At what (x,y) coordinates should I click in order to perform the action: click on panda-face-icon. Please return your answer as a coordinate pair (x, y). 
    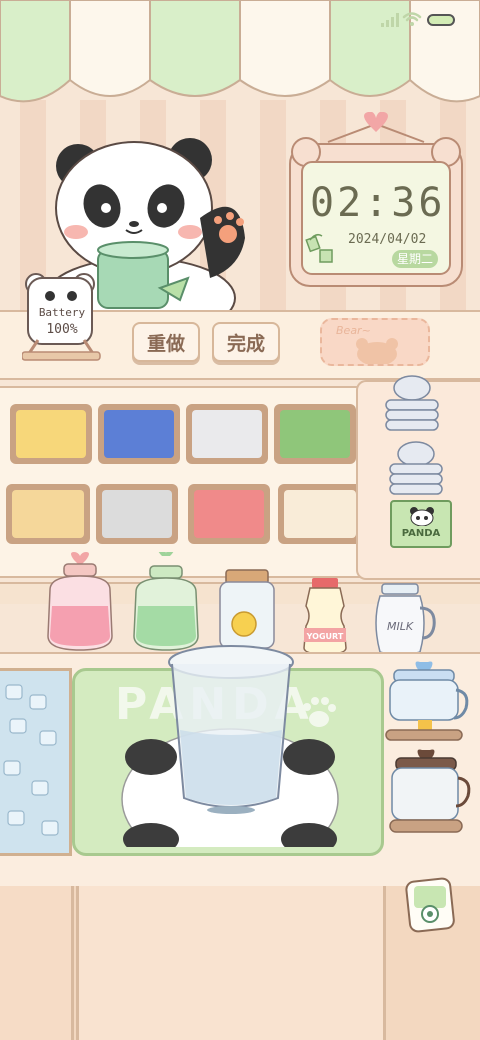
    Looking at the image, I should click on (422, 516).